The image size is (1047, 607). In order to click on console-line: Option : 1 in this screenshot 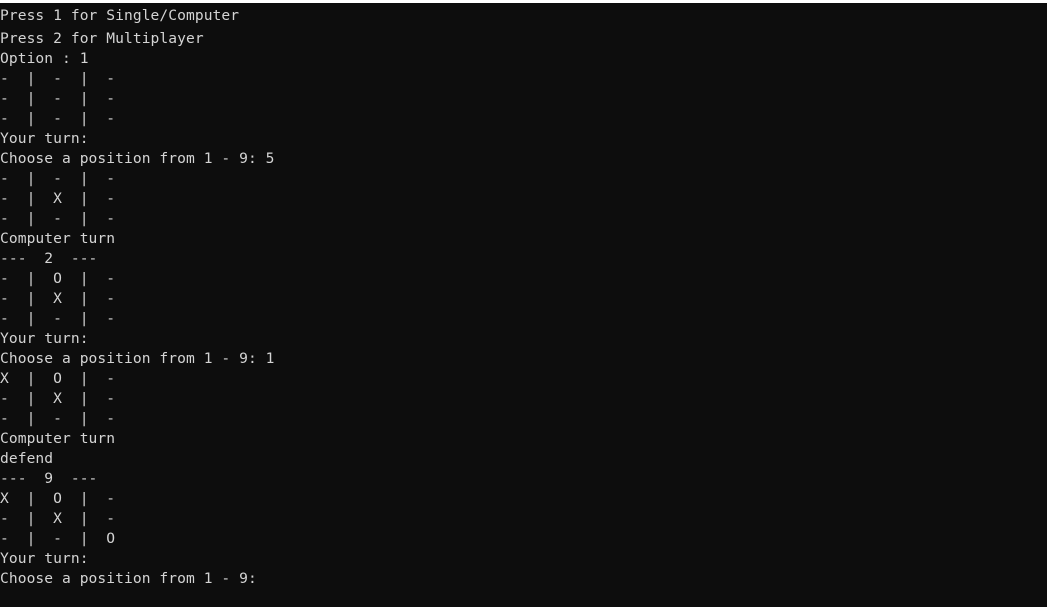, I will do `click(44, 58)`.